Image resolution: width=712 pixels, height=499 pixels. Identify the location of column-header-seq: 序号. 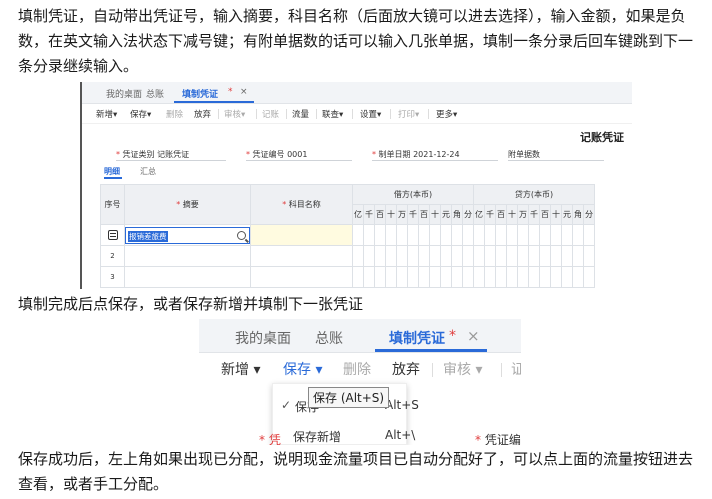
(112, 204).